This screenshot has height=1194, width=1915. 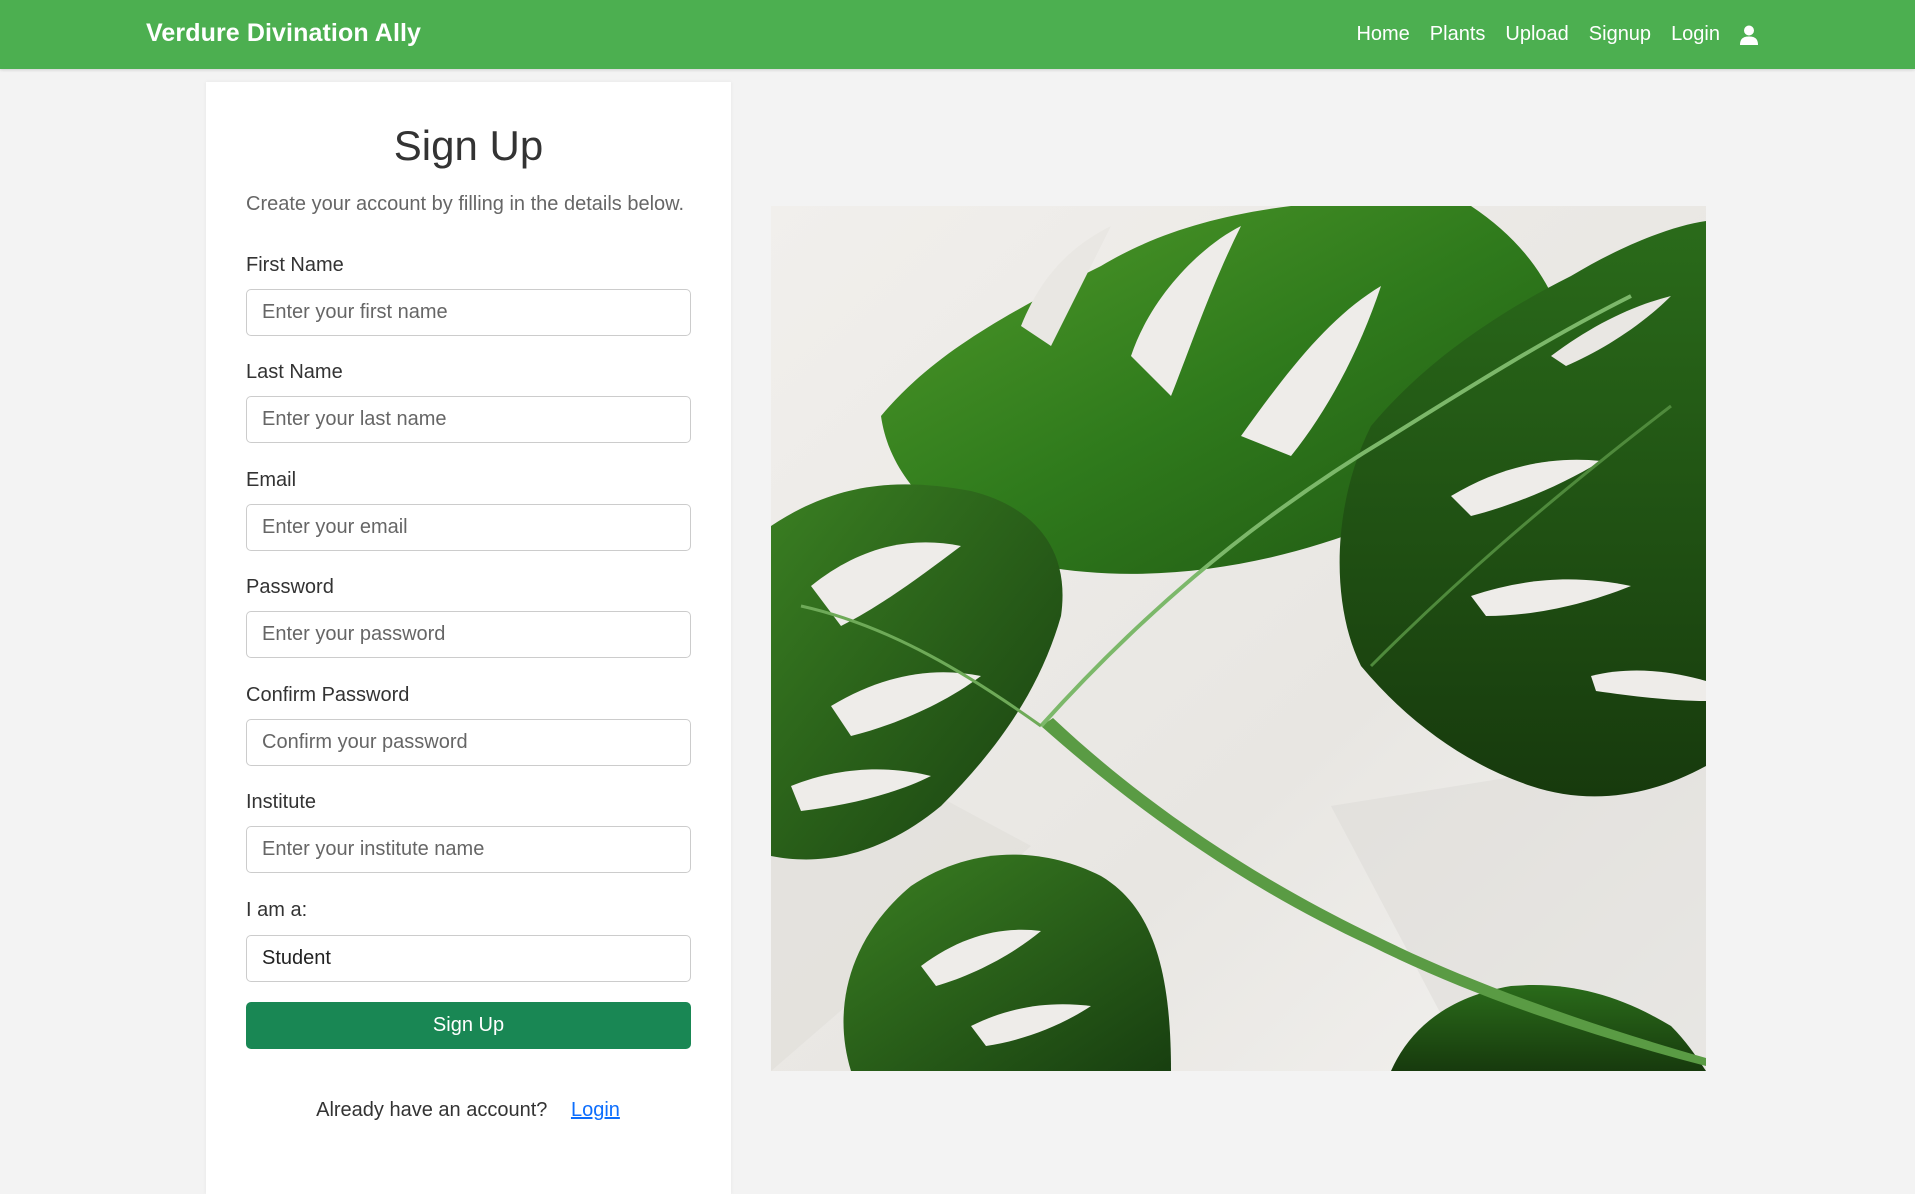 I want to click on nav-links: Home Plants Upload Signup Login, so click(x=1548, y=34).